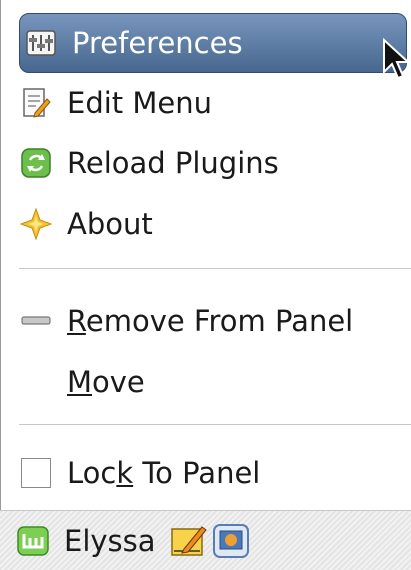 The width and height of the screenshot is (411, 570). Describe the element at coordinates (157, 43) in the screenshot. I see `menu-item-label: Preferences` at that location.